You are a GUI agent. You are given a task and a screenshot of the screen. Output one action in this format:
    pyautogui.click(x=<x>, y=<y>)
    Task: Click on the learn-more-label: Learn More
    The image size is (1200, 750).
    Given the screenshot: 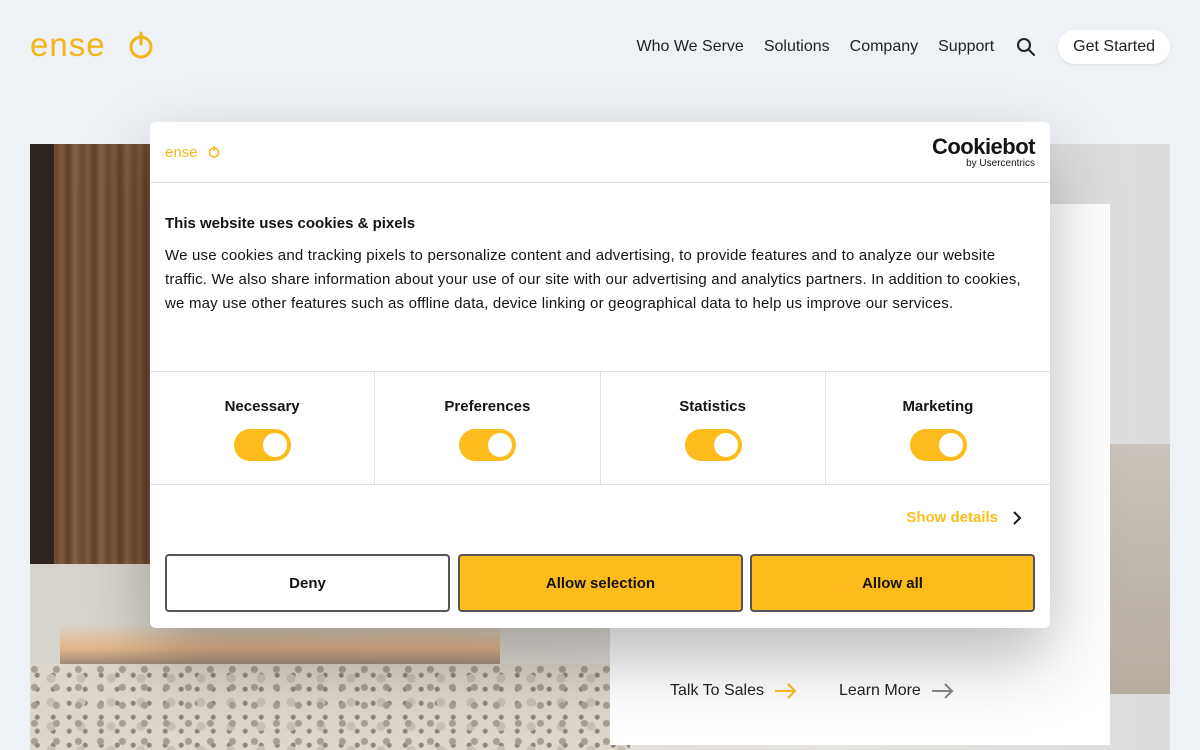 What is the action you would take?
    pyautogui.click(x=880, y=690)
    